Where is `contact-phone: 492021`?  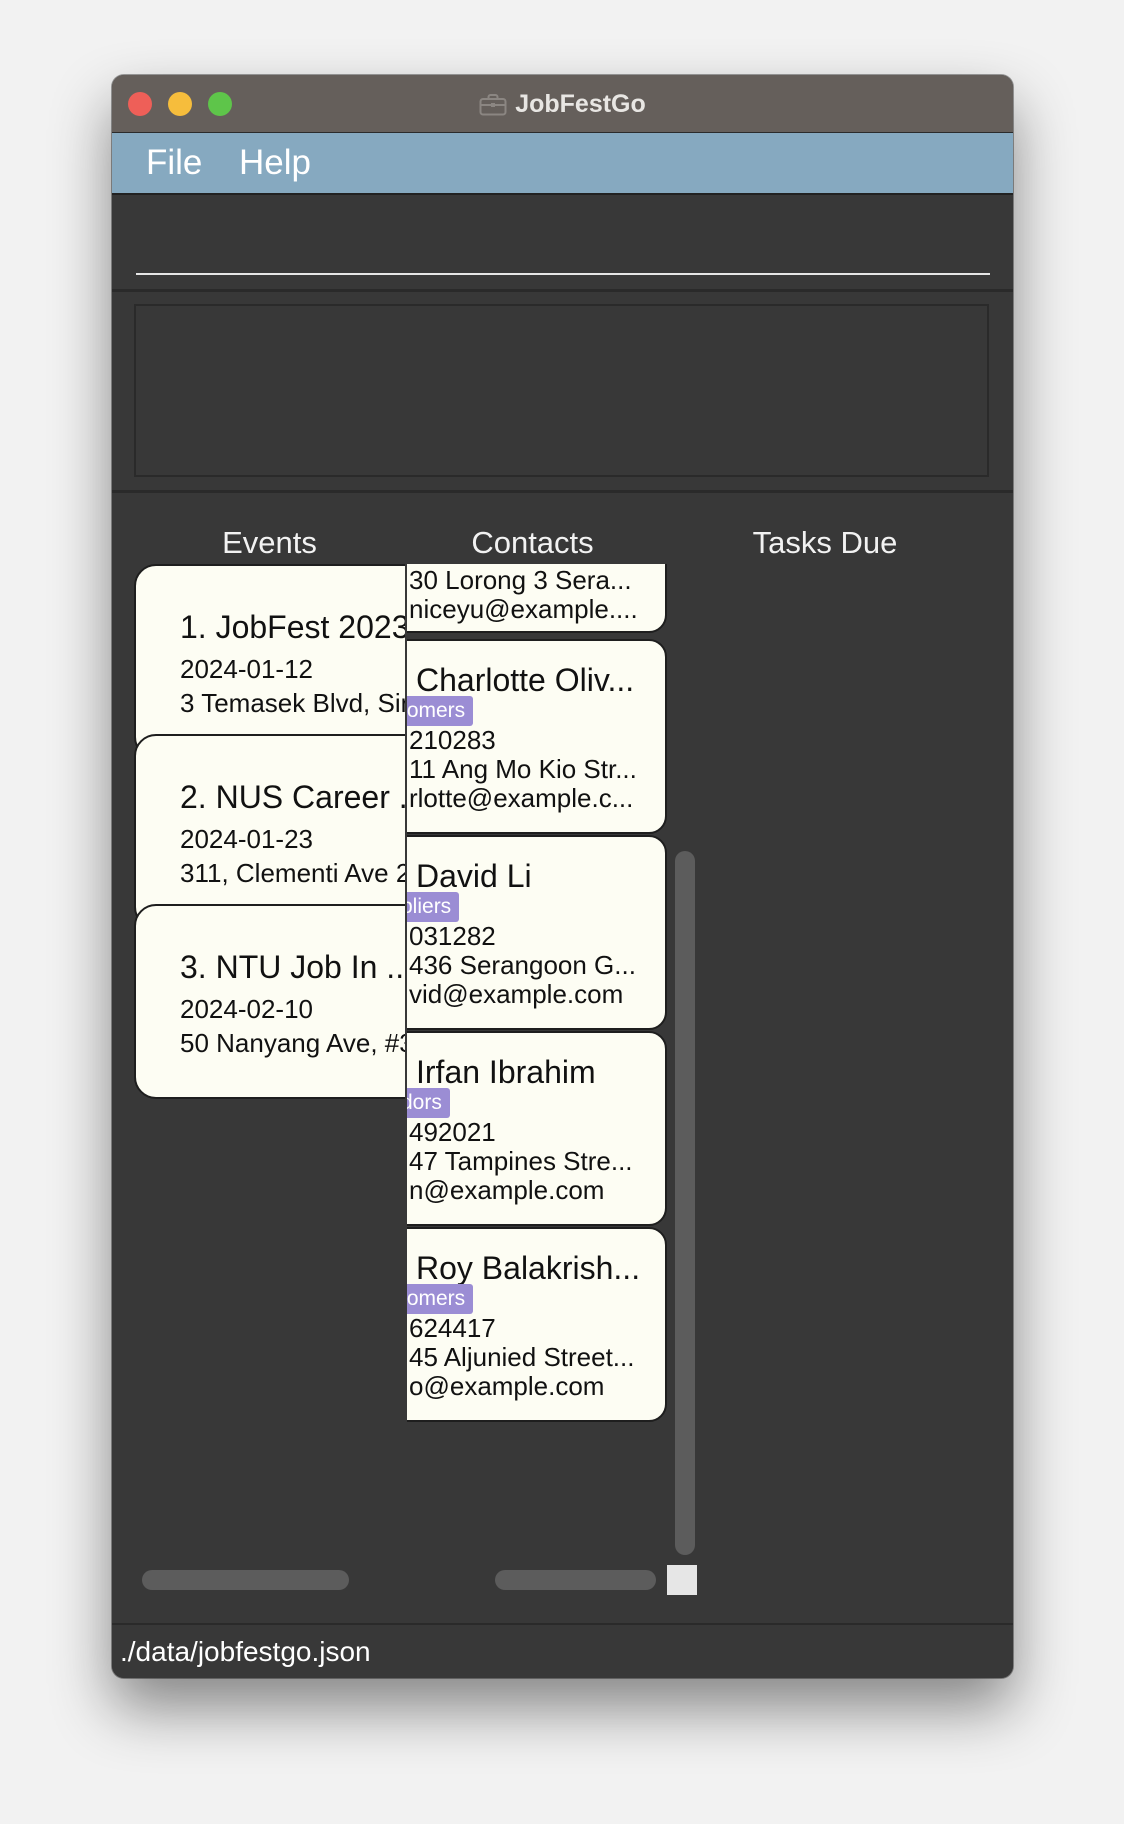
contact-phone: 492021 is located at coordinates (452, 1132).